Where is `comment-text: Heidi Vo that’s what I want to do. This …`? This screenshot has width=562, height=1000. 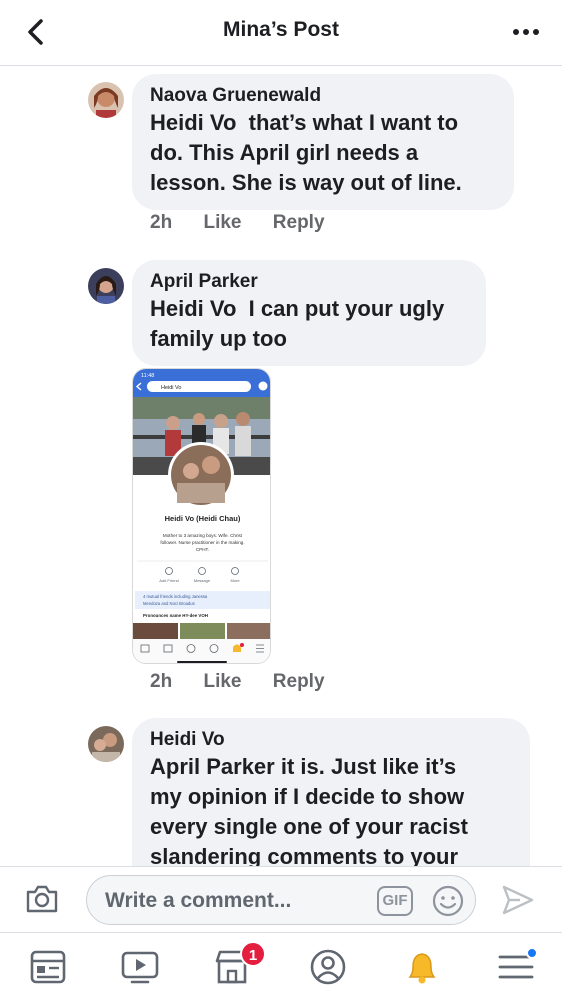
comment-text: Heidi Vo that’s what I want to do. This … is located at coordinates (306, 152).